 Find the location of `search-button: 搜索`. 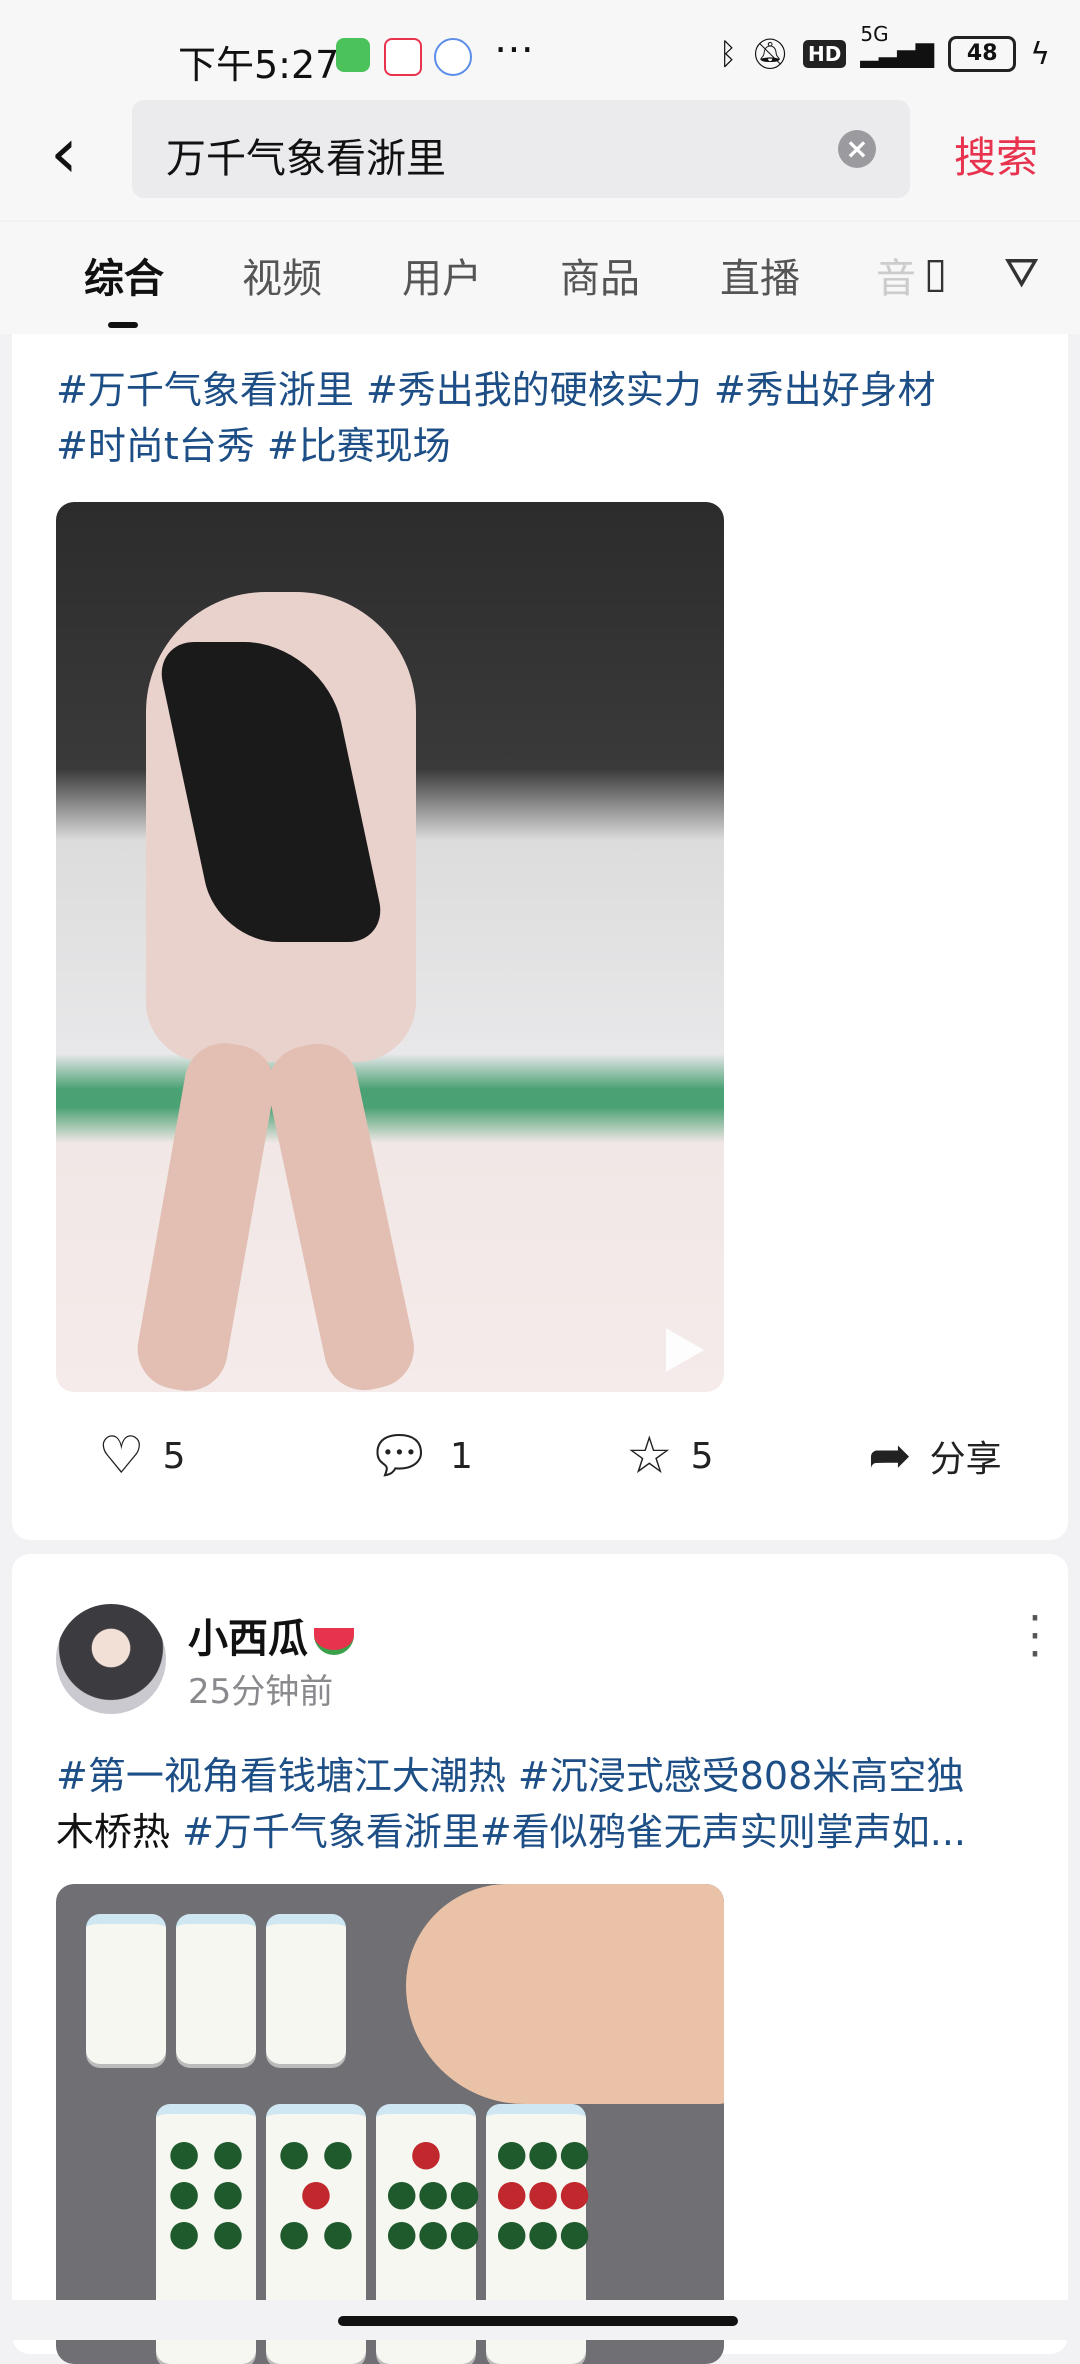

search-button: 搜索 is located at coordinates (996, 154).